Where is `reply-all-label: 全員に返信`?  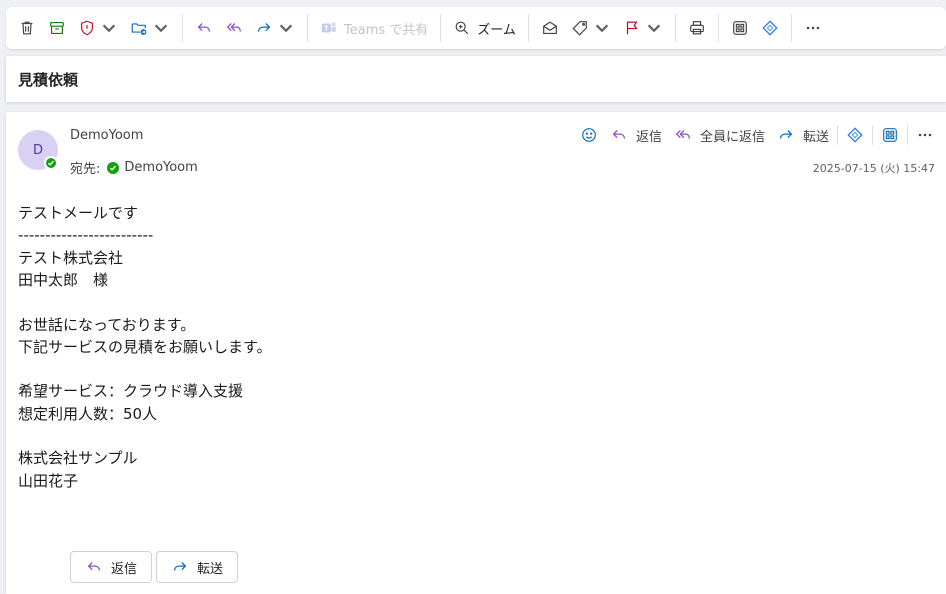 reply-all-label: 全員に返信 is located at coordinates (732, 137).